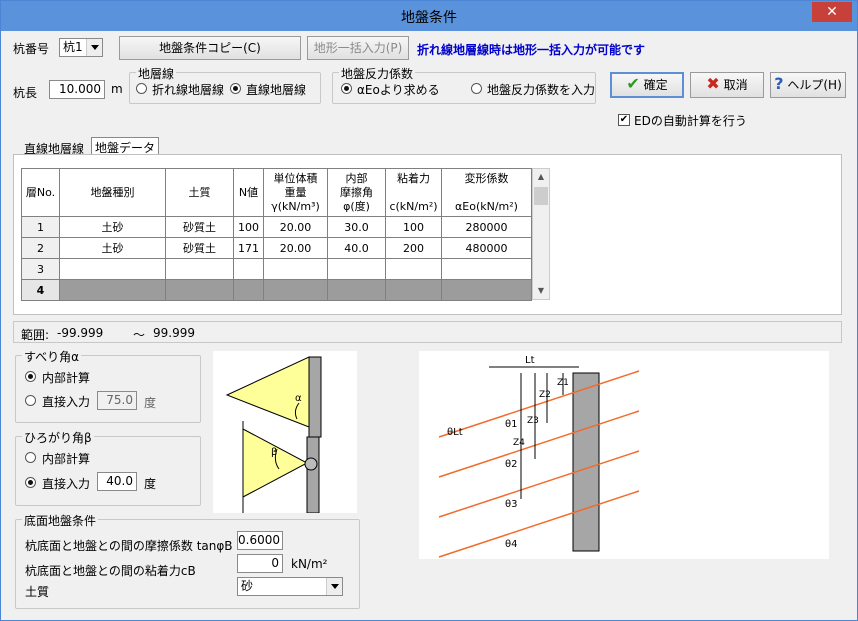  I want to click on table-row: 2 土砂 砂質土 171 20.00 40.0 200 480000, so click(276, 248).